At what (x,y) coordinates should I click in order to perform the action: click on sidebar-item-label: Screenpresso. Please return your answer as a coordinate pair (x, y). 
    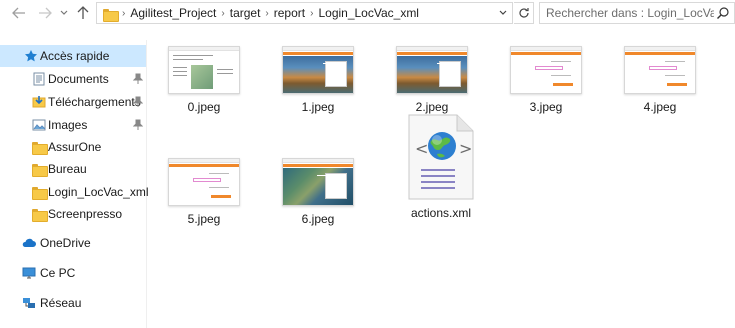
    Looking at the image, I should click on (85, 214).